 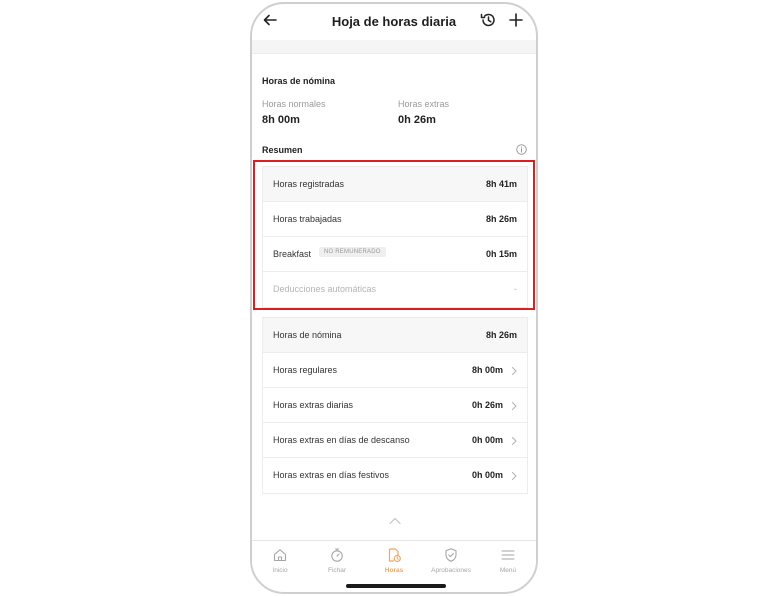 What do you see at coordinates (487, 405) in the screenshot?
I see `row-value: 0h 26m` at bounding box center [487, 405].